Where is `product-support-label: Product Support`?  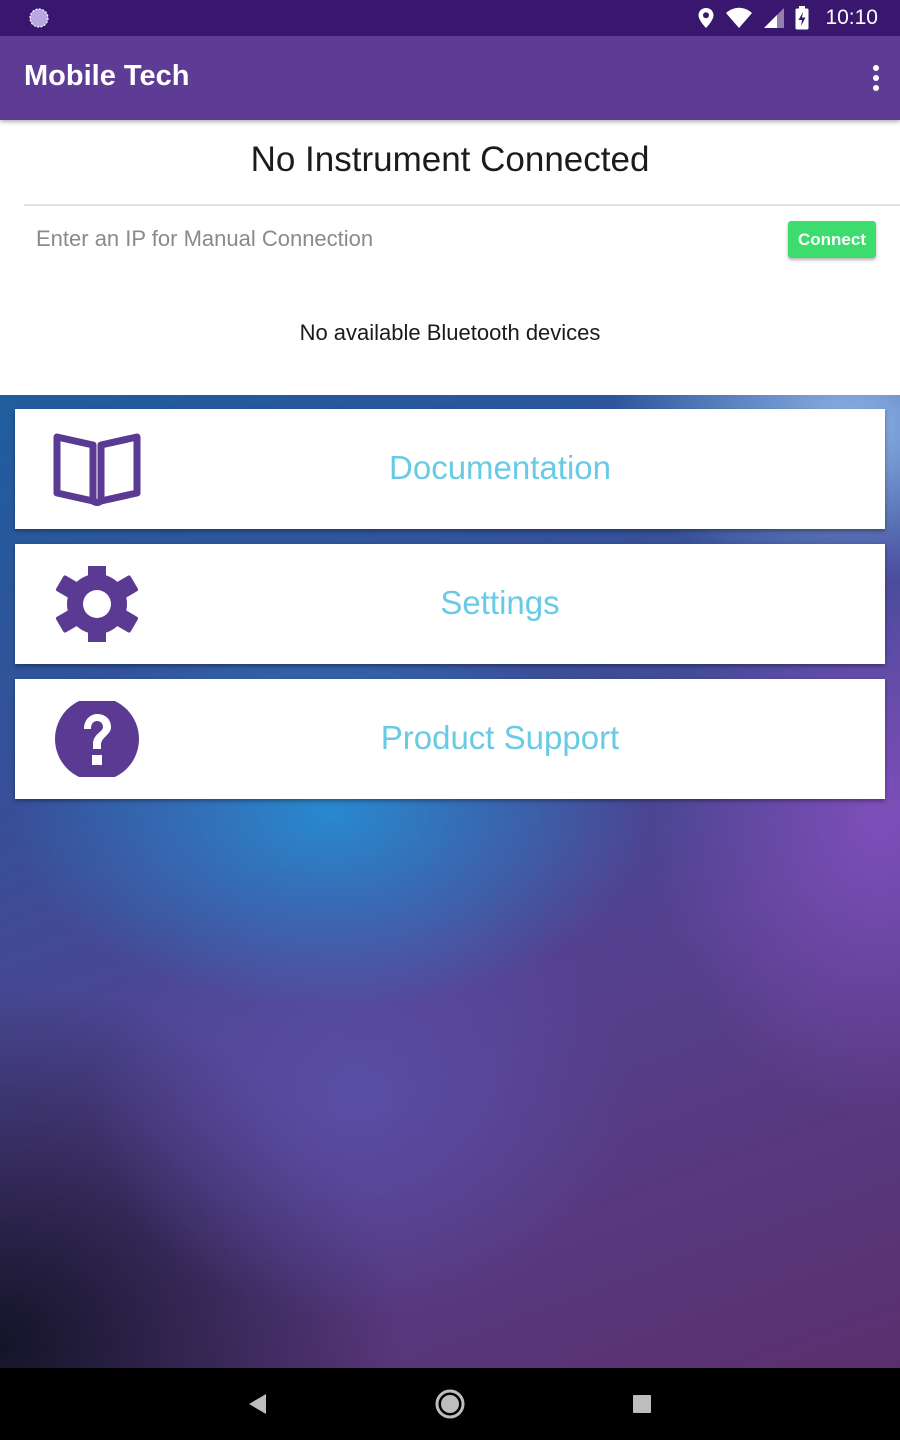
product-support-label: Product Support is located at coordinates (500, 737).